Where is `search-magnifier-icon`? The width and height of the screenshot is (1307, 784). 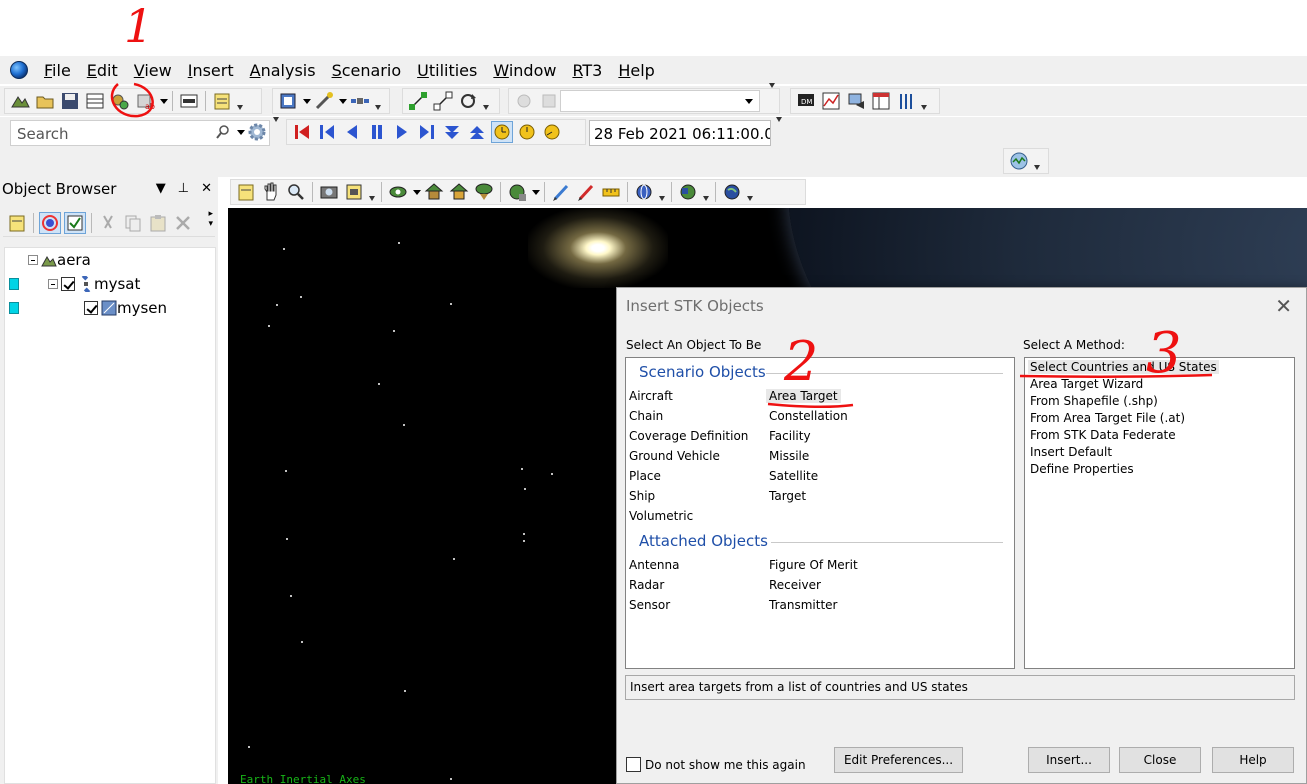 search-magnifier-icon is located at coordinates (223, 132).